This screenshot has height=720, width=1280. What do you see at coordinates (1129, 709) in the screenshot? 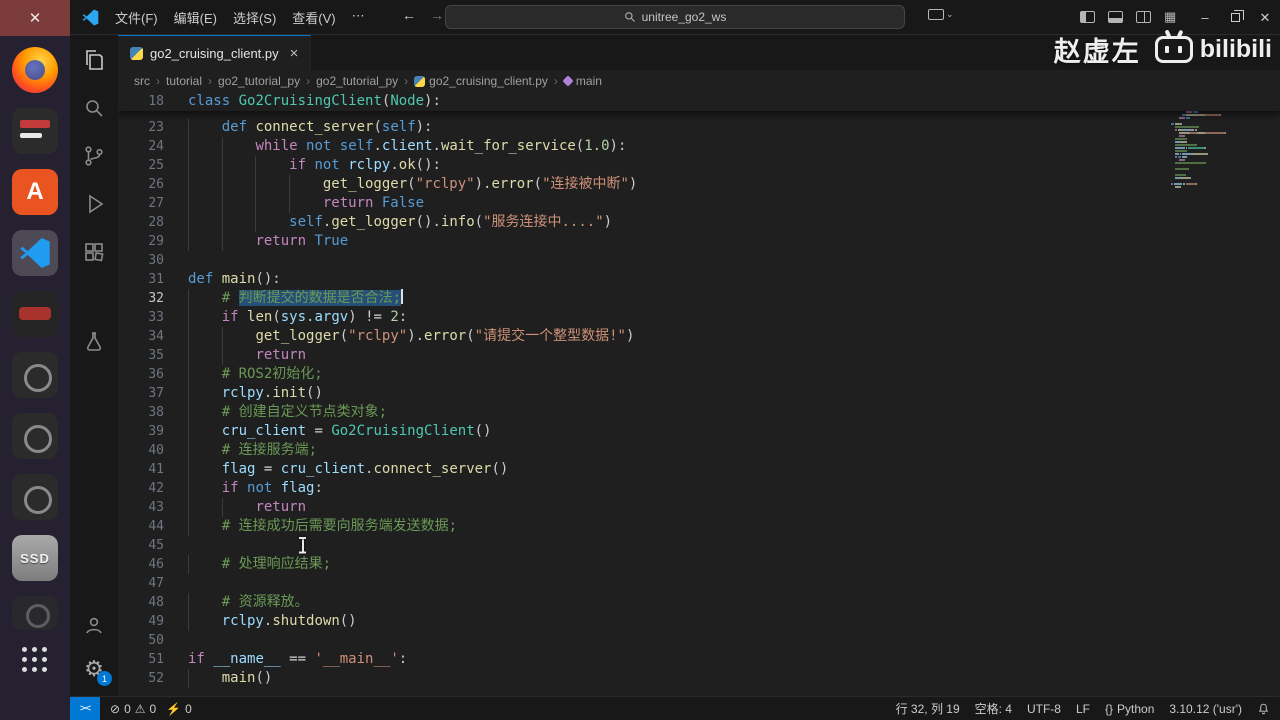
I see `language-mode: {} Python` at bounding box center [1129, 709].